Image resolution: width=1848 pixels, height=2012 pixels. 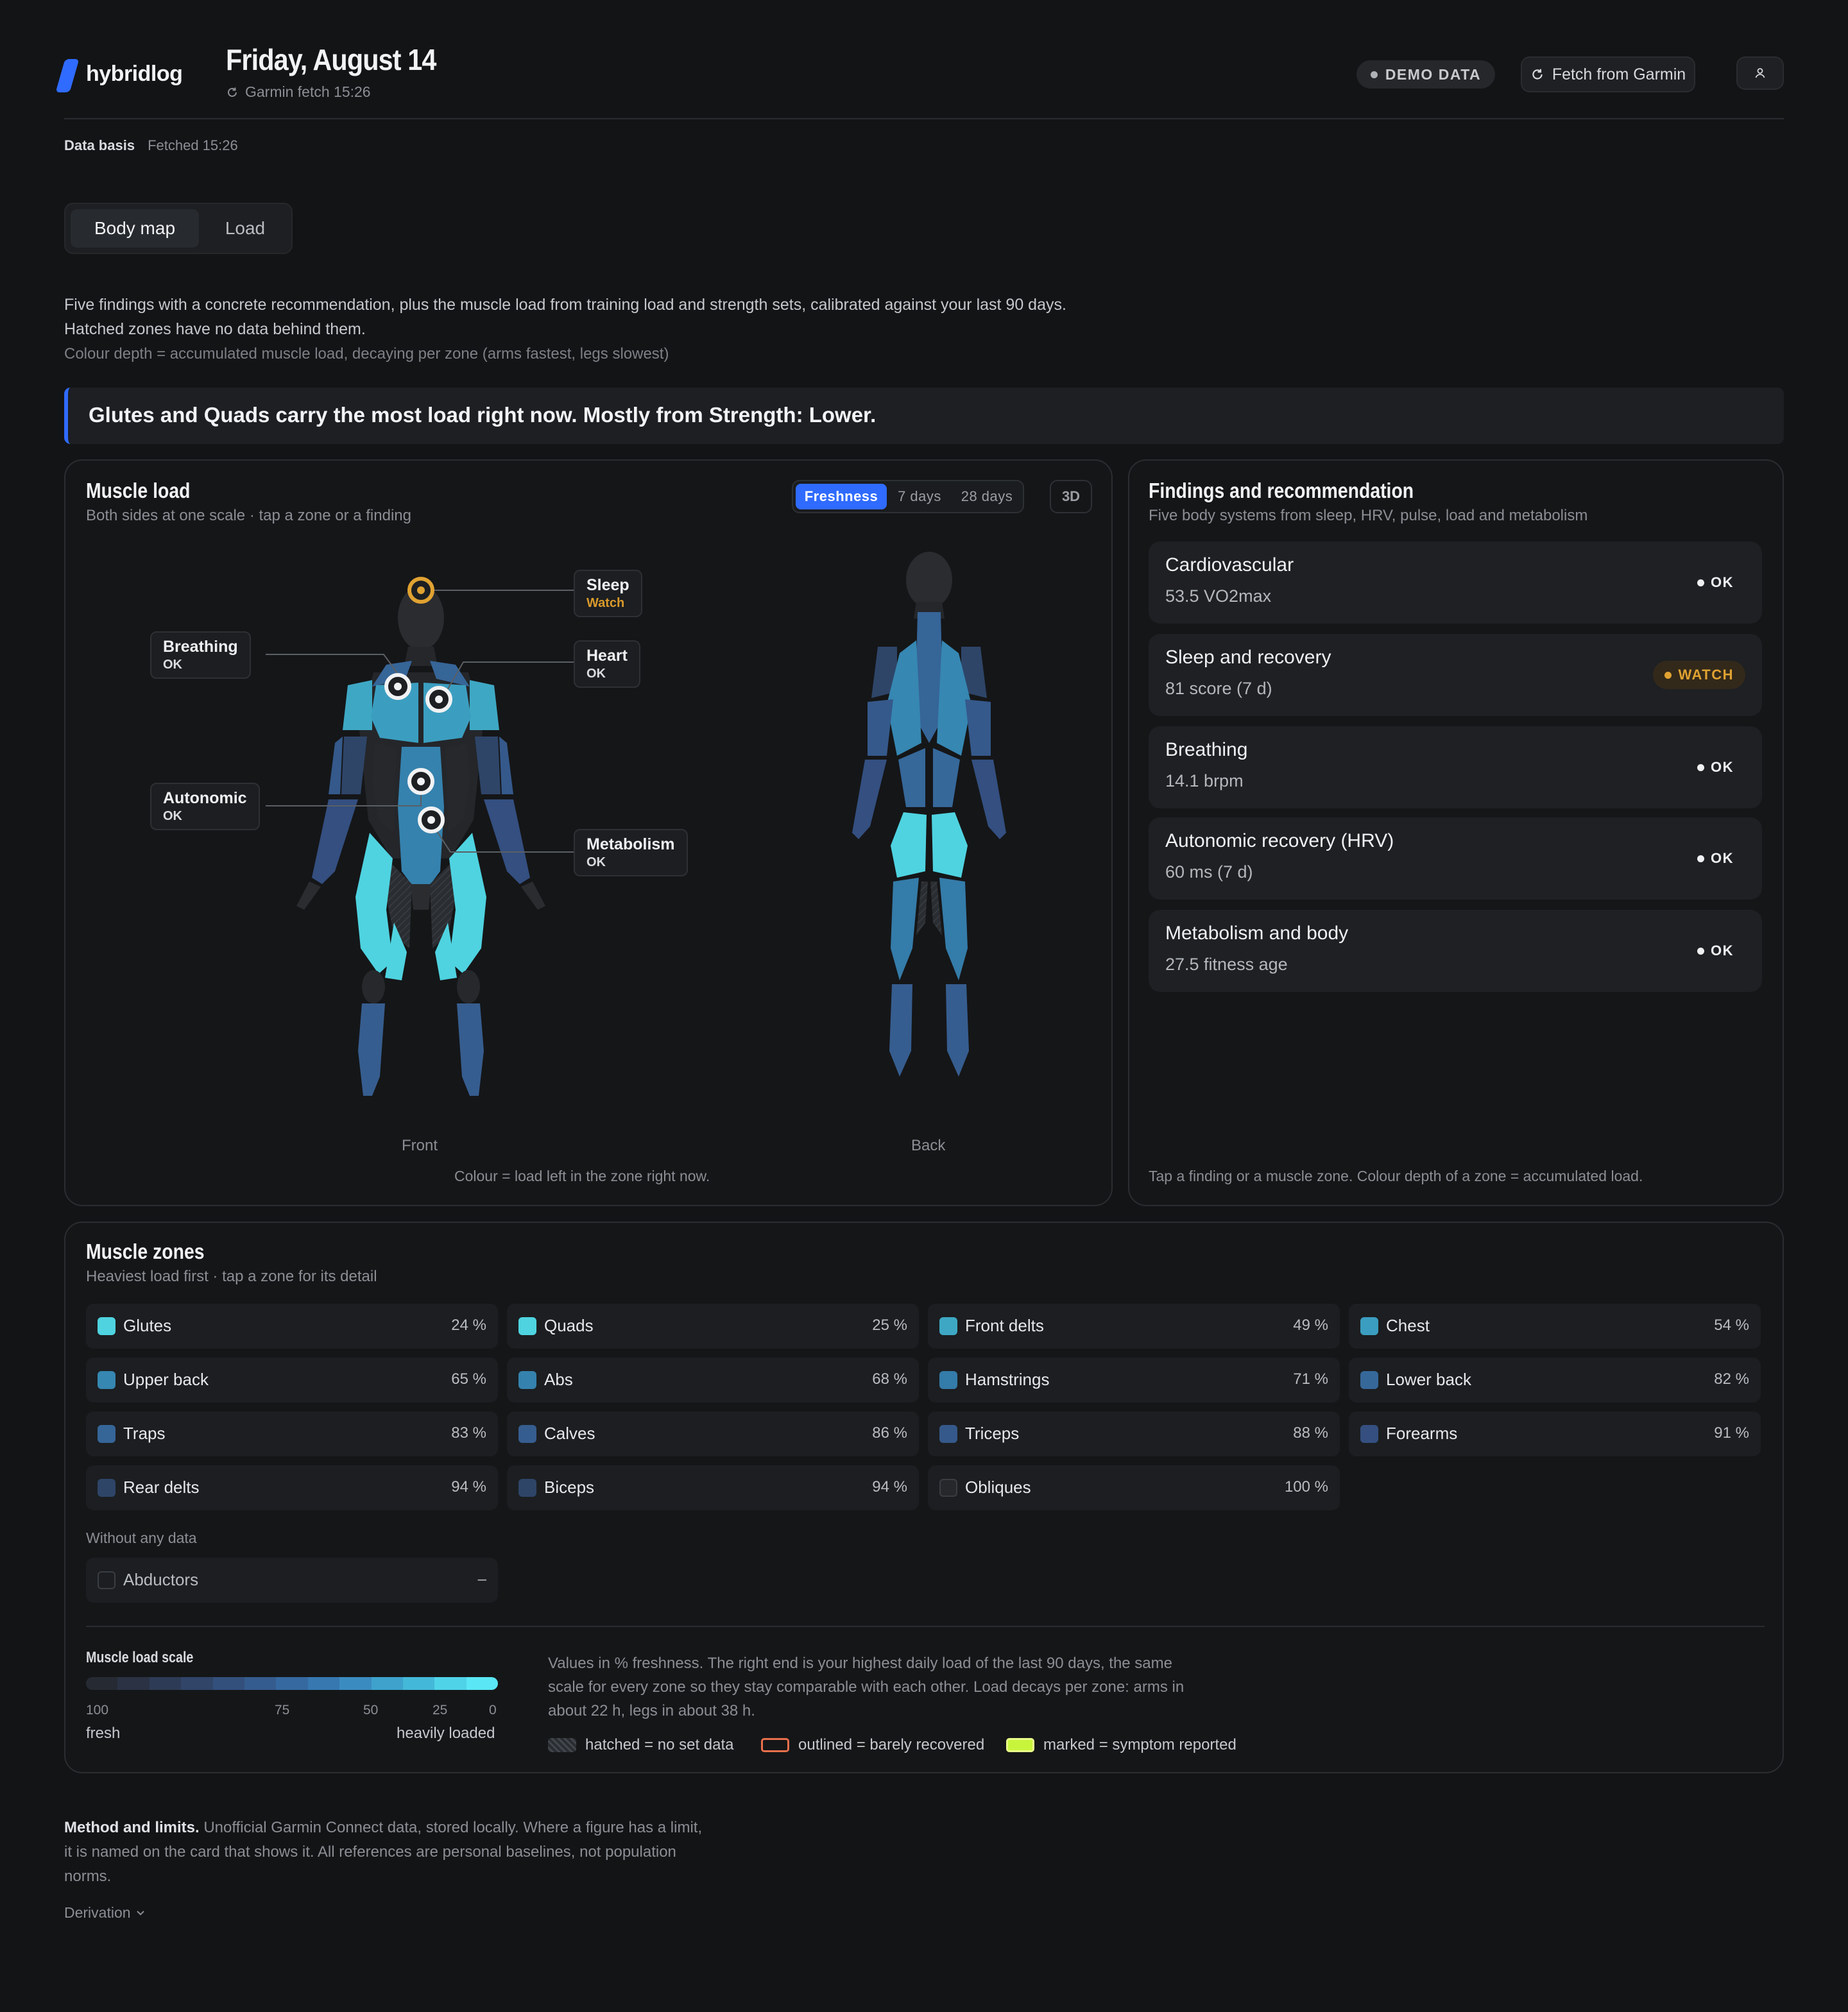 I want to click on callout-breathing: Breathing OK, so click(x=201, y=655).